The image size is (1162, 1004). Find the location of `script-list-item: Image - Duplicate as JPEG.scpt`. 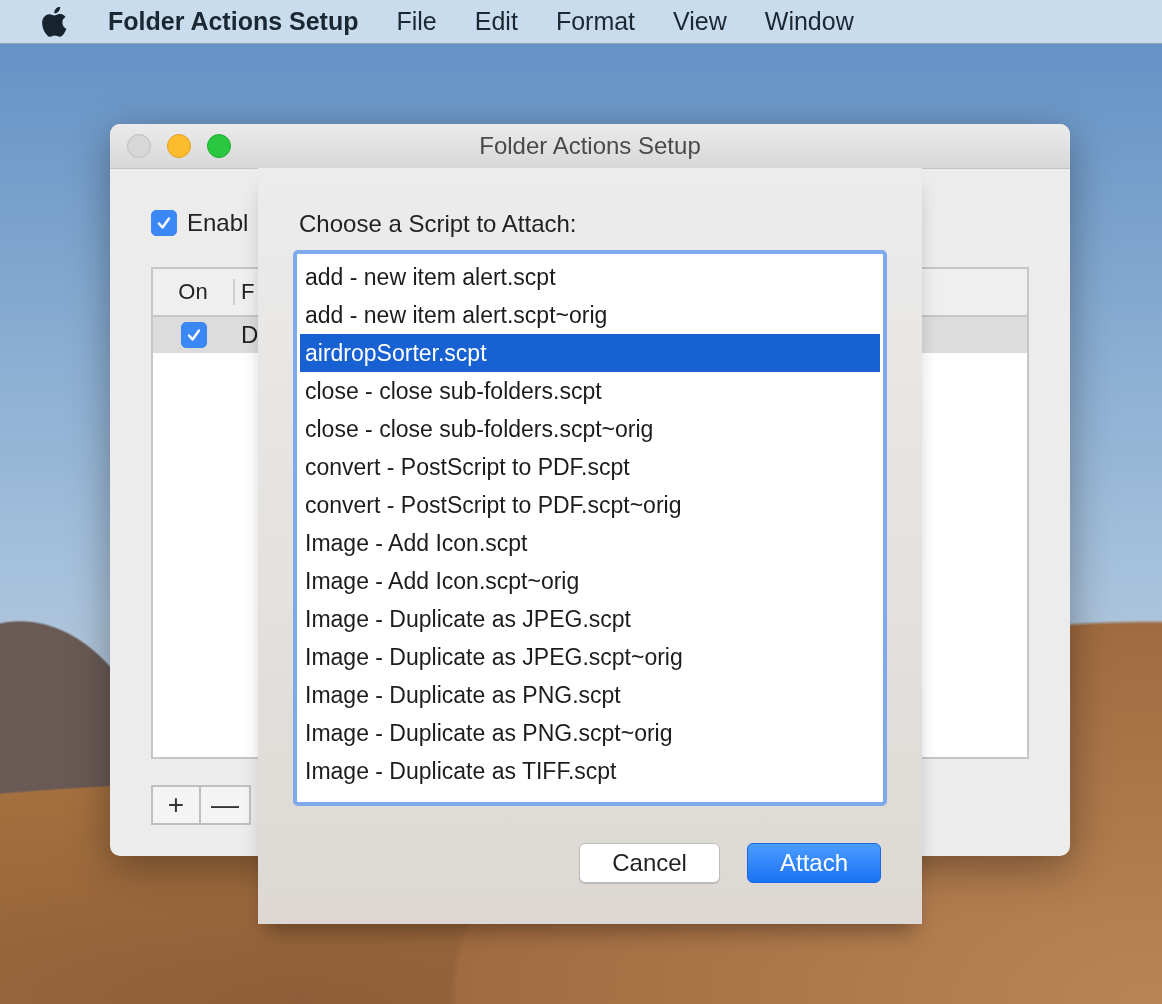

script-list-item: Image - Duplicate as JPEG.scpt is located at coordinates (590, 619).